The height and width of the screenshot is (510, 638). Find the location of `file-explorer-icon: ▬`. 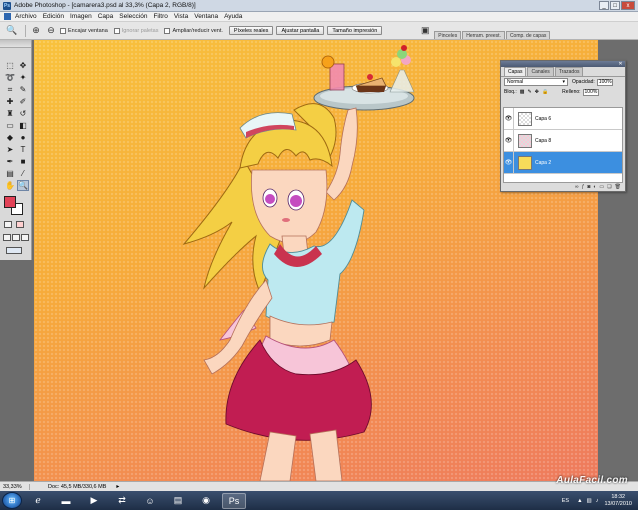

file-explorer-icon: ▬ is located at coordinates (66, 501).